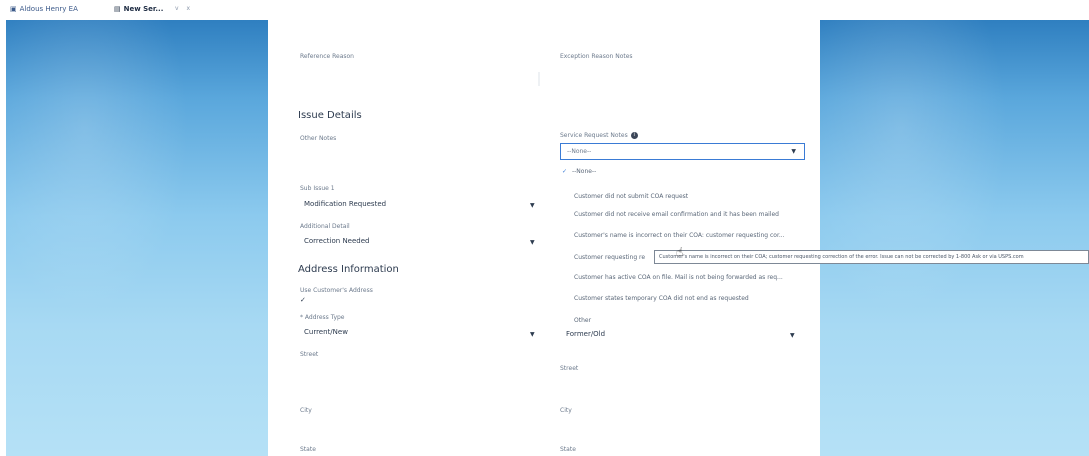  What do you see at coordinates (330, 115) in the screenshot?
I see `issue-details-heading: Issue Details` at bounding box center [330, 115].